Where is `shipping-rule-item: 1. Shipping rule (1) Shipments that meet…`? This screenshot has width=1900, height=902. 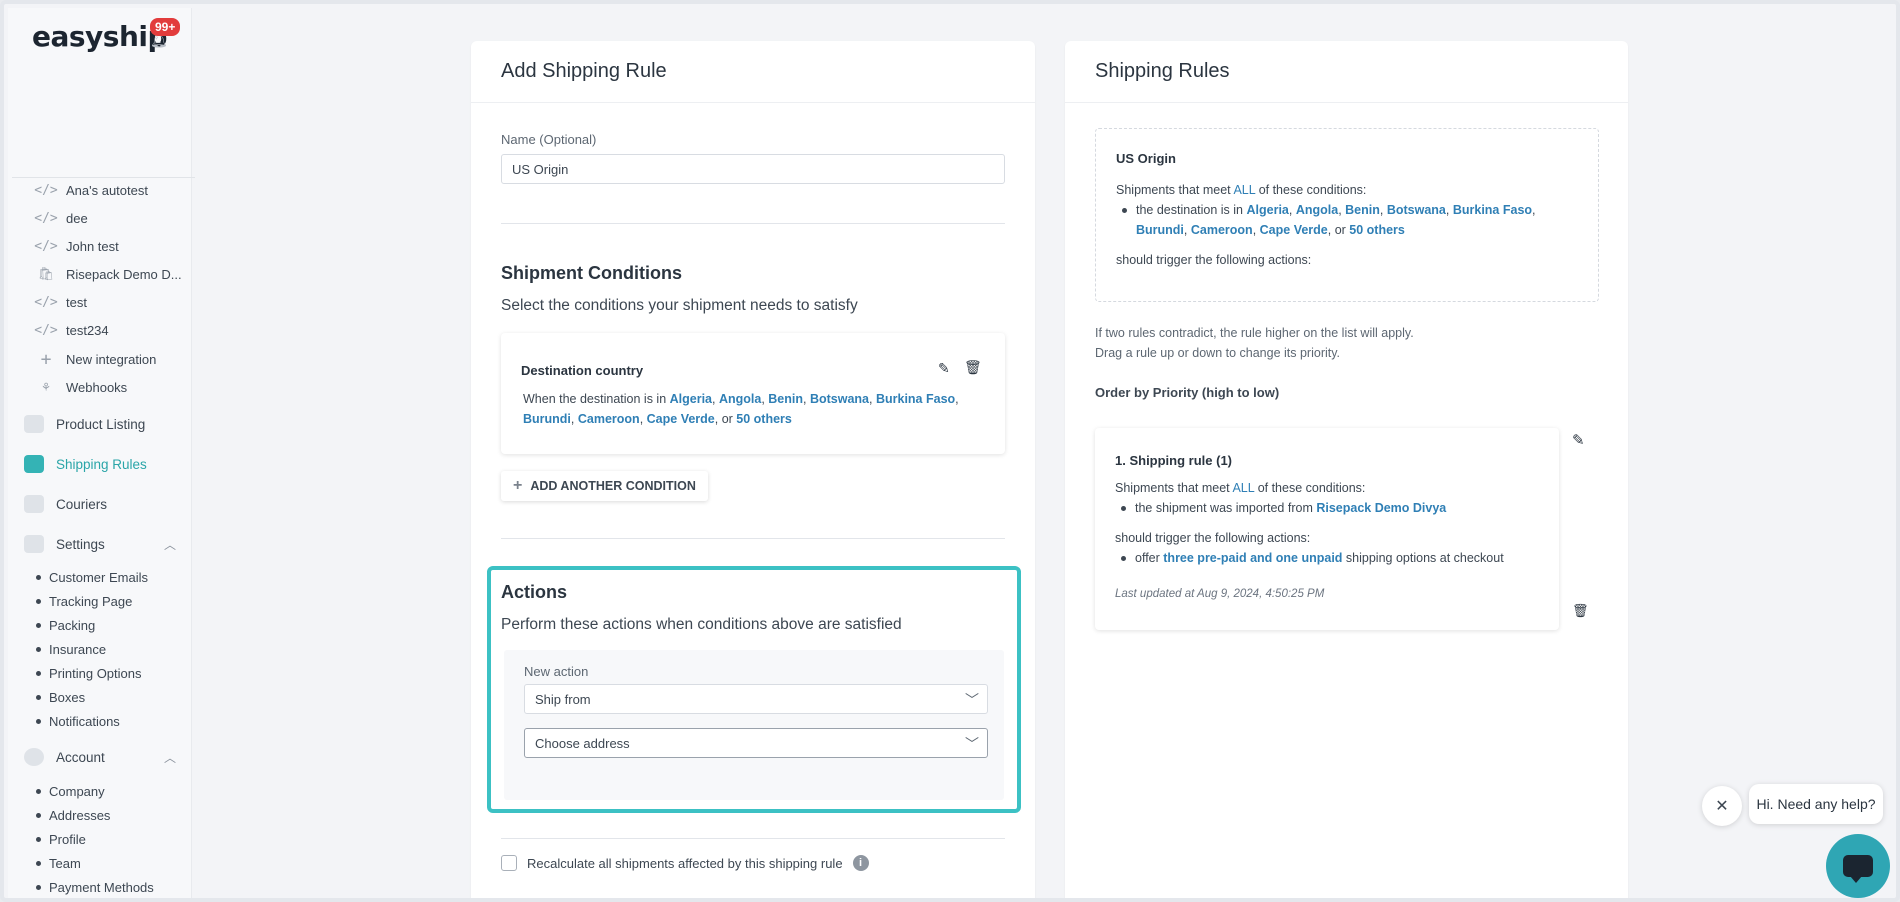 shipping-rule-item: 1. Shipping rule (1) Shipments that meet… is located at coordinates (1327, 529).